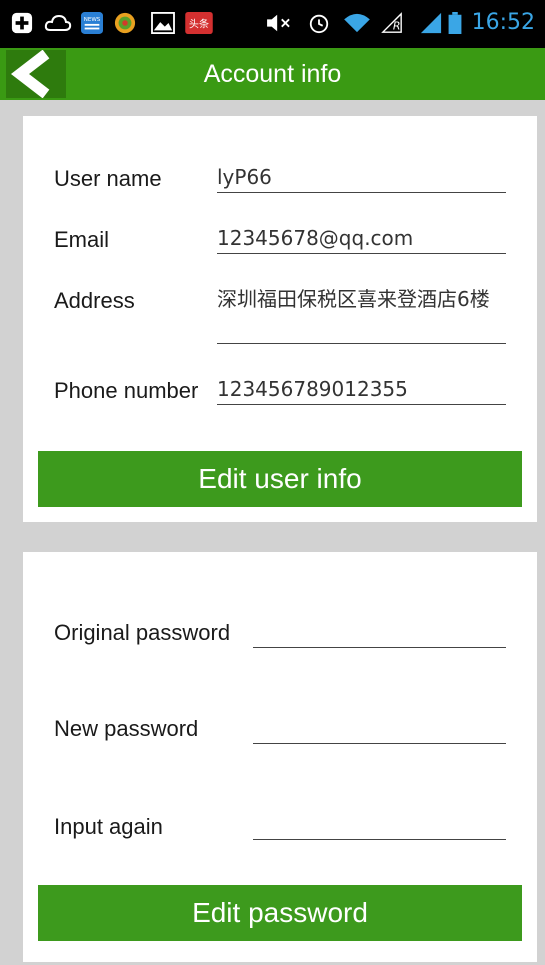 This screenshot has height=965, width=545. Describe the element at coordinates (431, 23) in the screenshot. I see `cell-signal-icon` at that location.